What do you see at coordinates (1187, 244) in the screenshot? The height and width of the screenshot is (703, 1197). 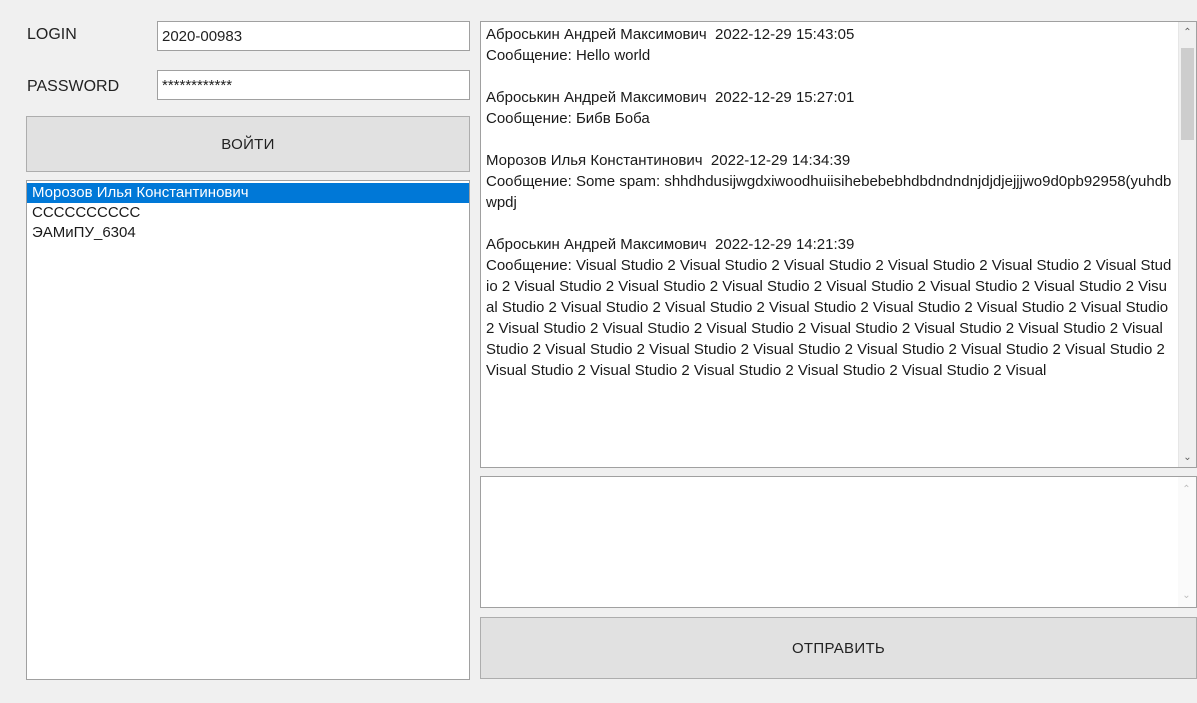 I see `chat-log-scrollbar: ⌃ ⌄` at bounding box center [1187, 244].